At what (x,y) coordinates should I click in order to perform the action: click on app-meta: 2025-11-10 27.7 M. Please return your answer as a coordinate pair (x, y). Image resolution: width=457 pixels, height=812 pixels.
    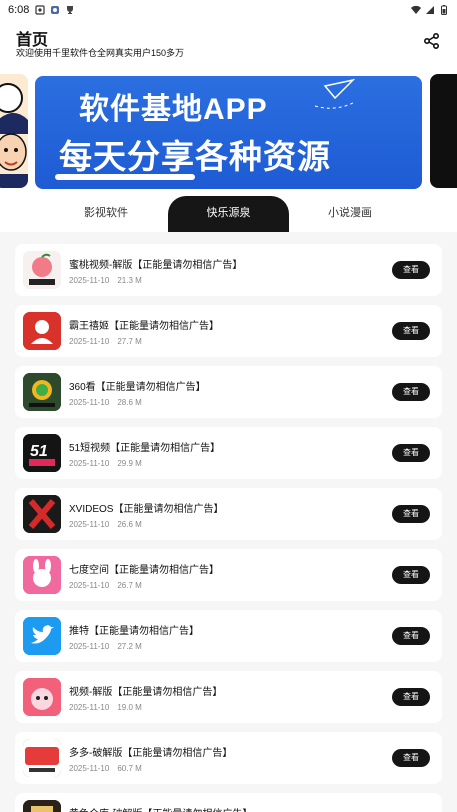
    Looking at the image, I should click on (109, 341).